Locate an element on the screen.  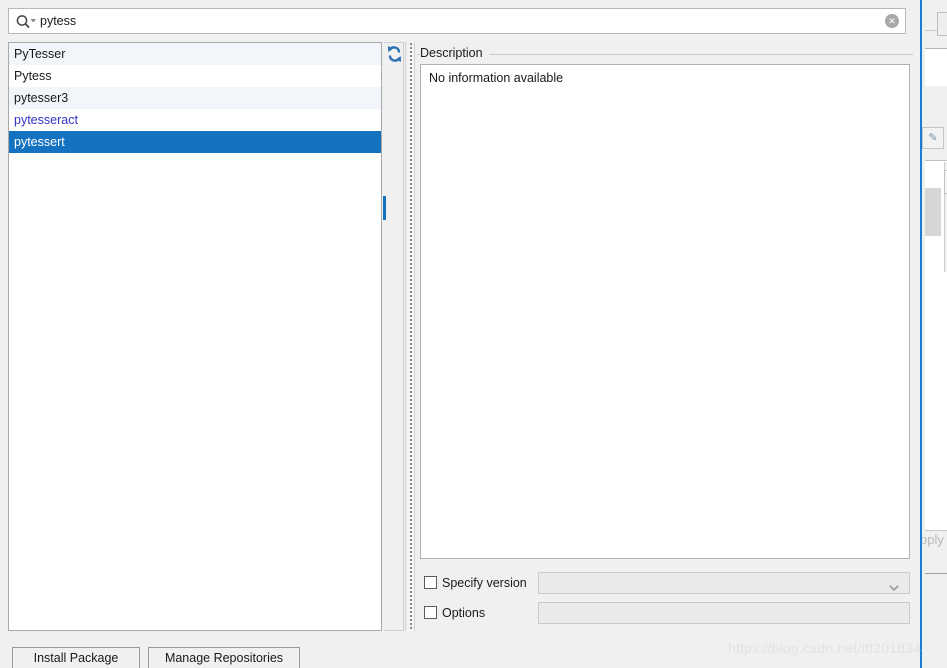
chevron-down-icon is located at coordinates (894, 586).